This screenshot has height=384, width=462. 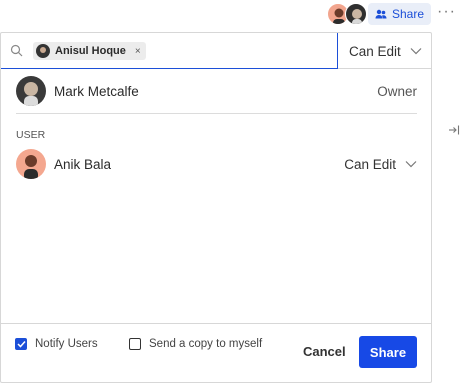 I want to click on permission-select: Can Edit, so click(x=385, y=51).